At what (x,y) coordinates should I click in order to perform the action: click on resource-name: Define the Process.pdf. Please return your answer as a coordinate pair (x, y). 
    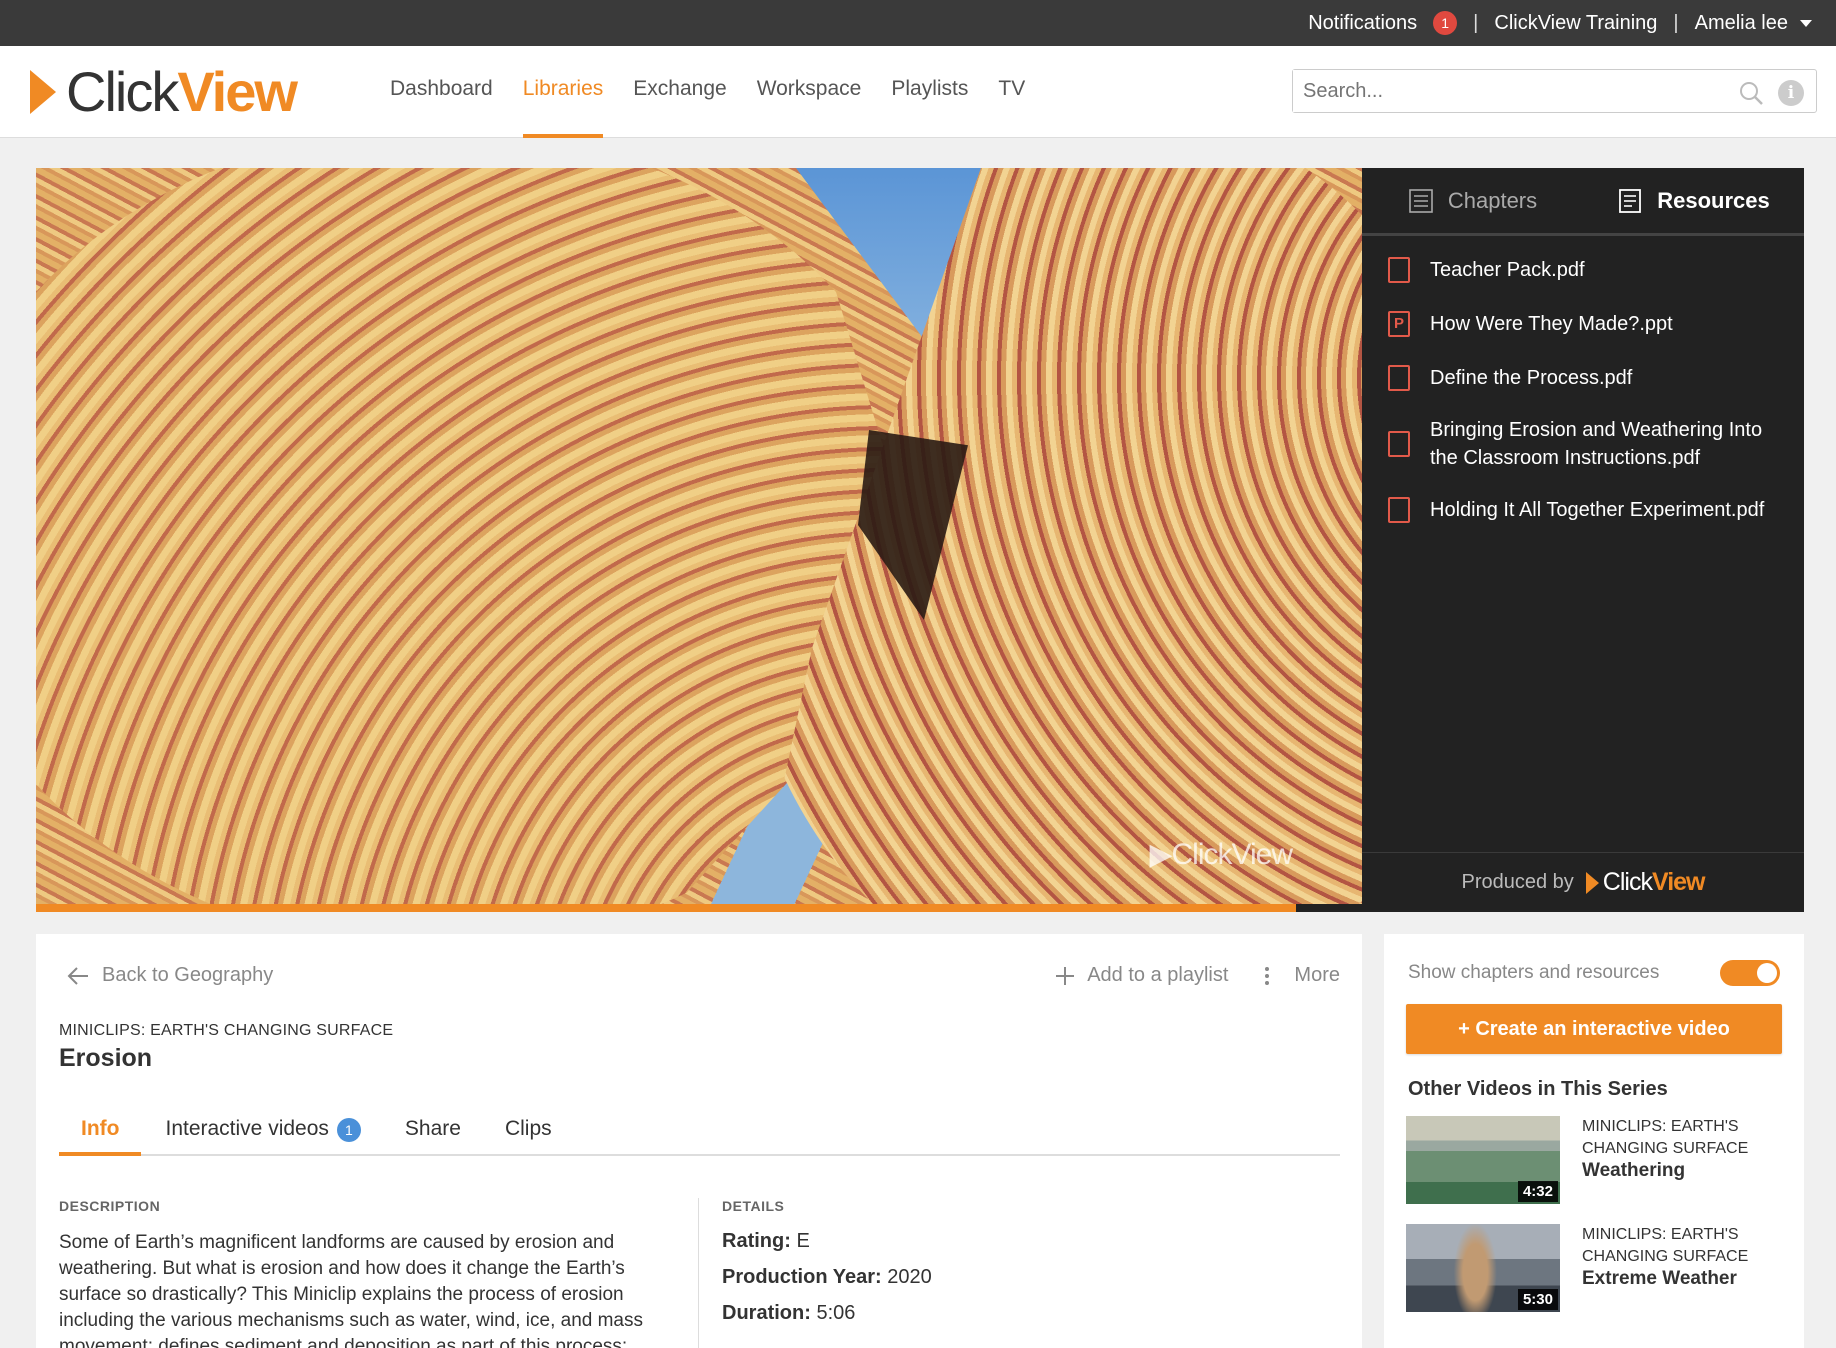
    Looking at the image, I should click on (1531, 378).